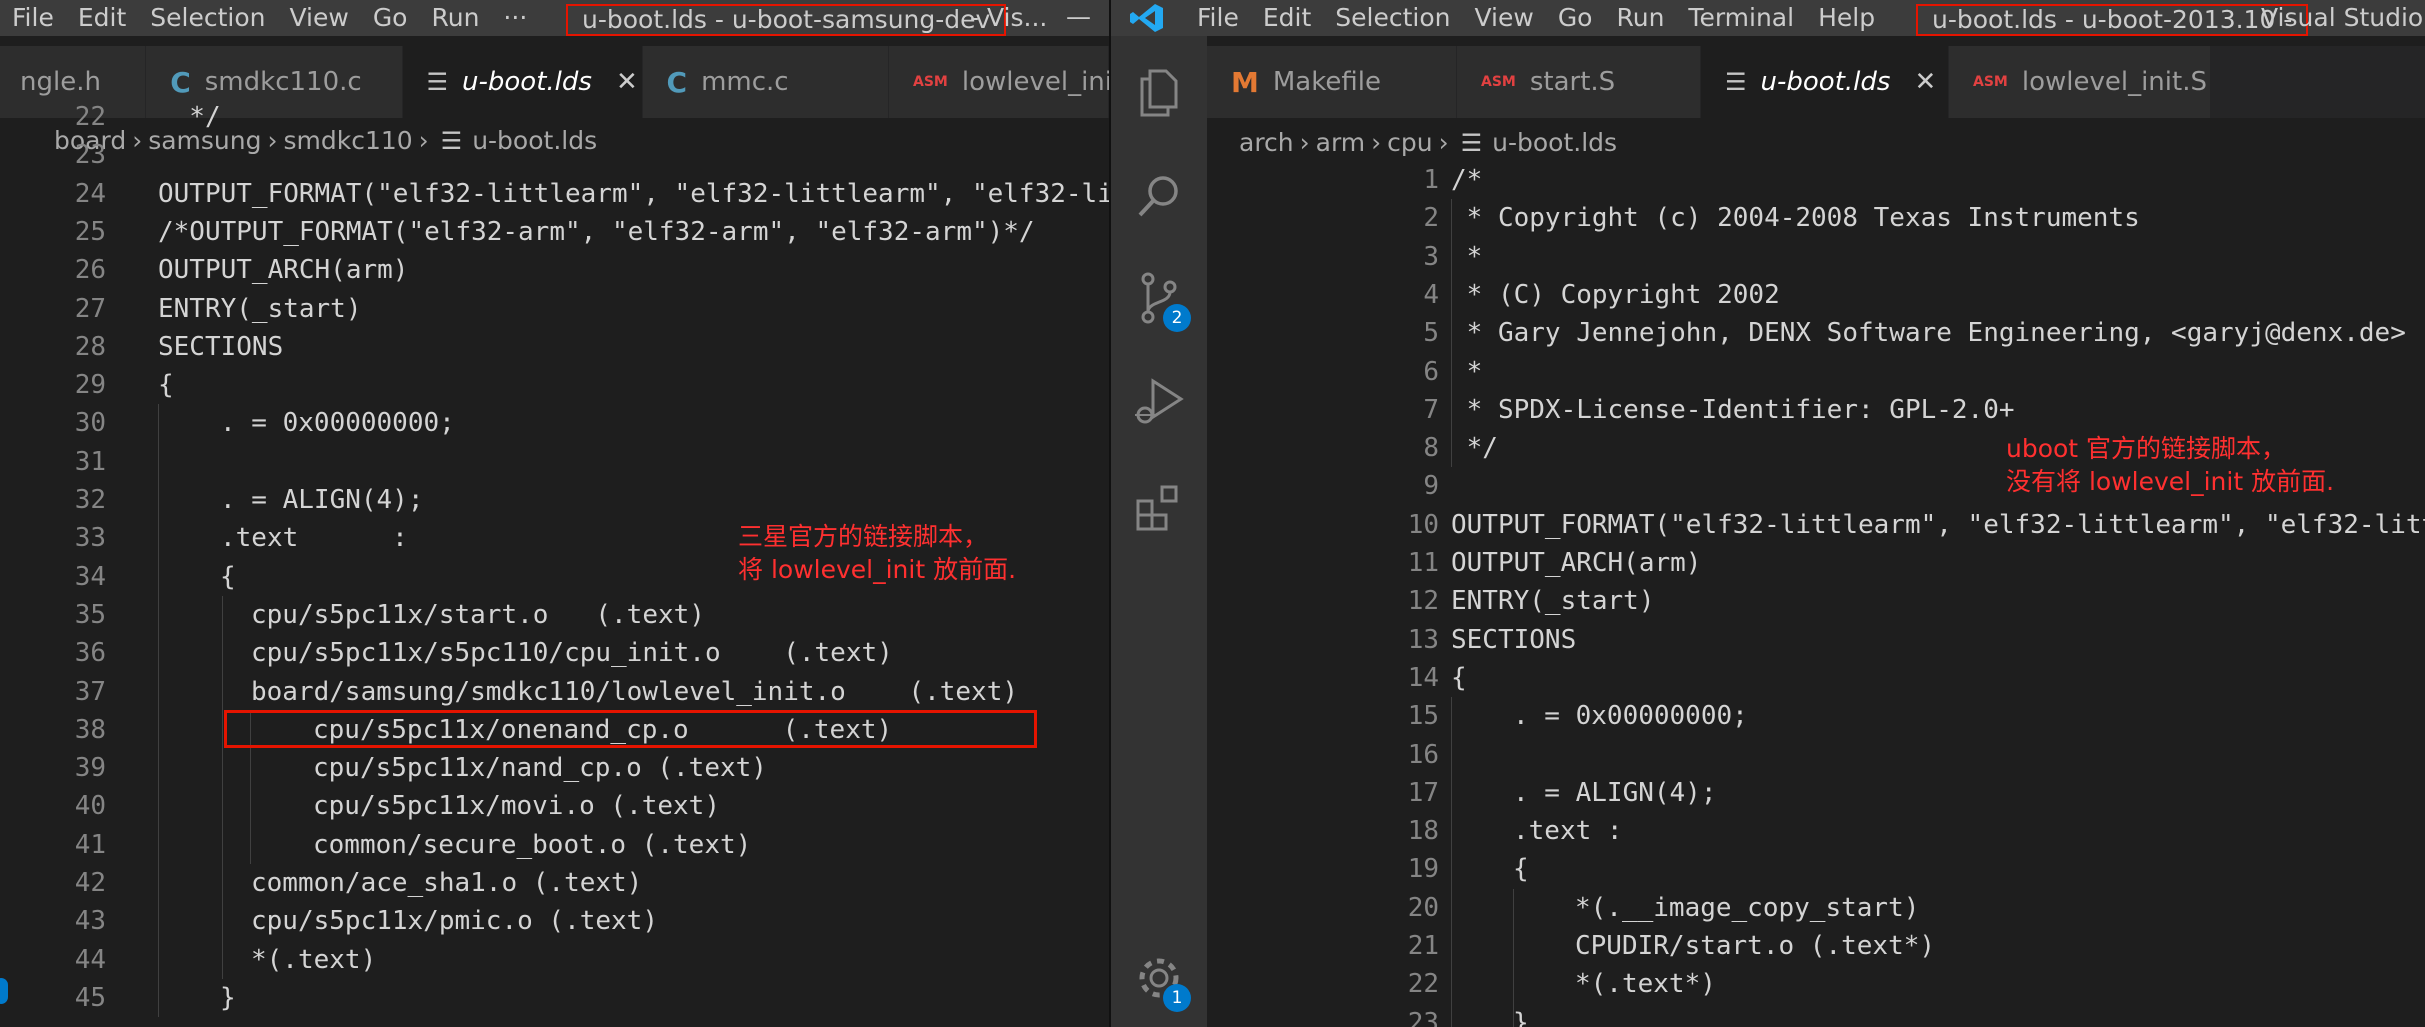 The image size is (2425, 1027). Describe the element at coordinates (1159, 508) in the screenshot. I see `extensions-button` at that location.